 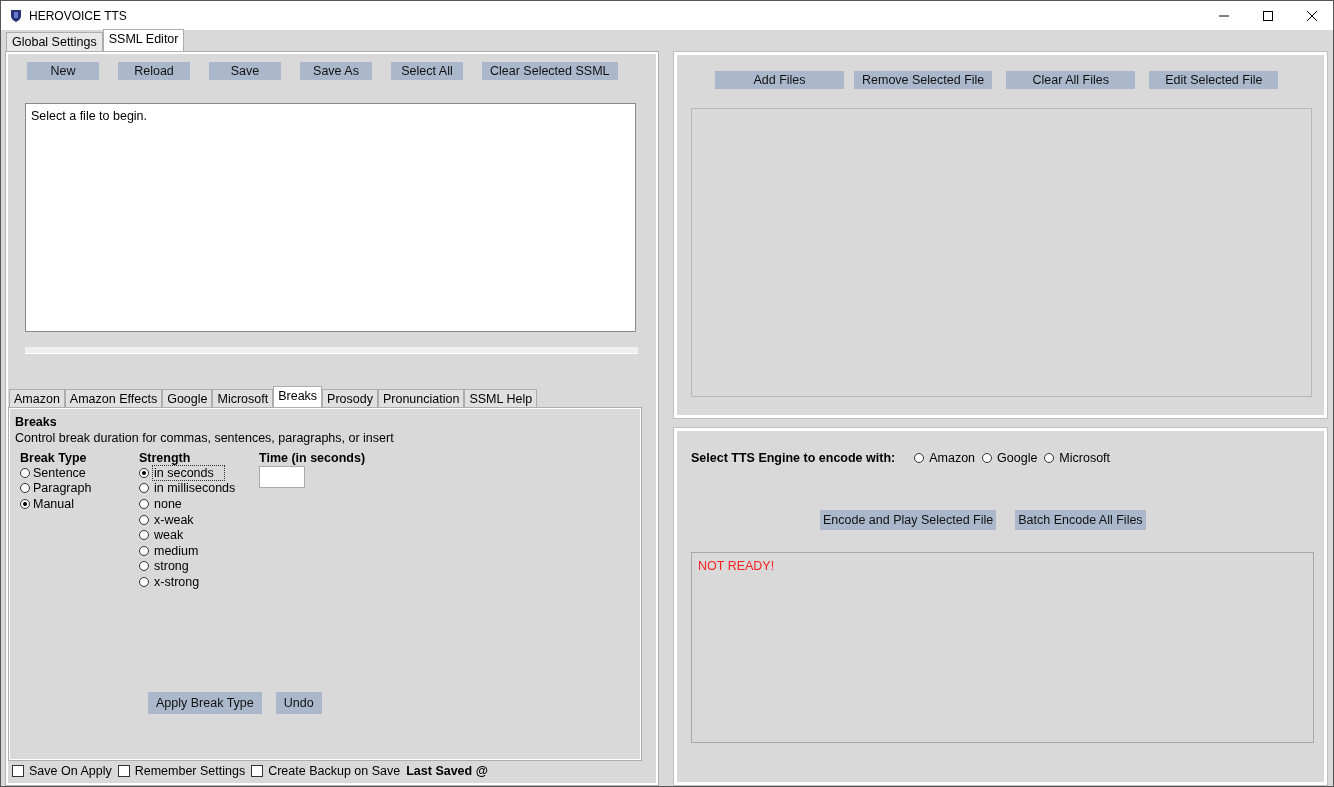 What do you see at coordinates (79, 488) in the screenshot?
I see `radio-option: Paragraph` at bounding box center [79, 488].